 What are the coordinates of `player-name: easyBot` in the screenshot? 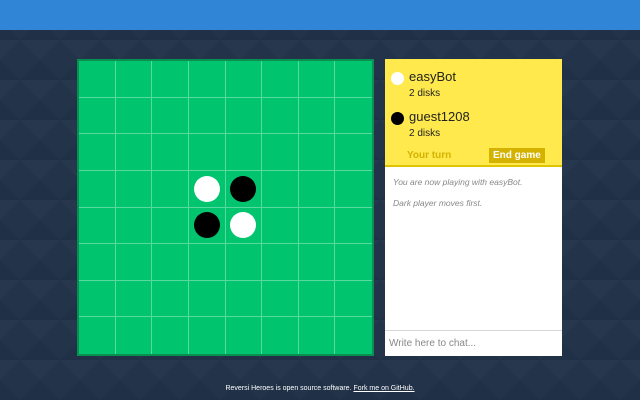 It's located at (432, 76).